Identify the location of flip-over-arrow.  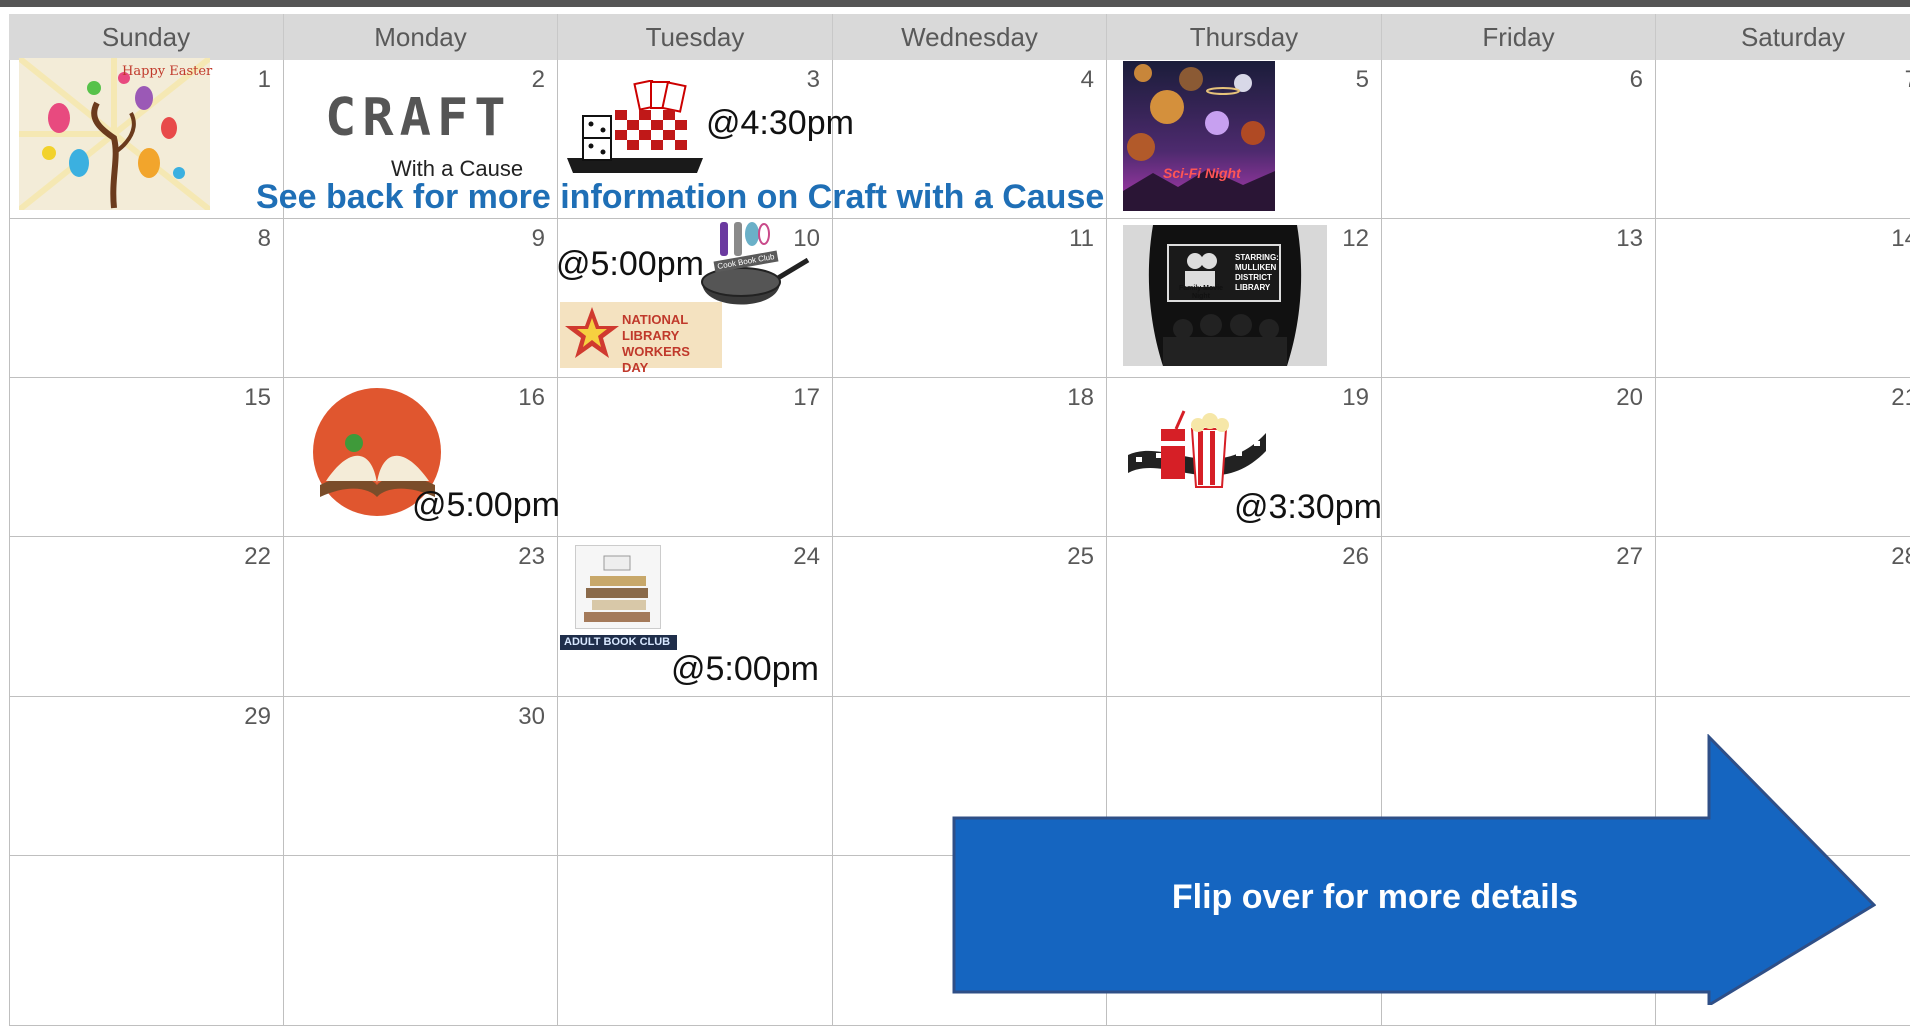
(1414, 869).